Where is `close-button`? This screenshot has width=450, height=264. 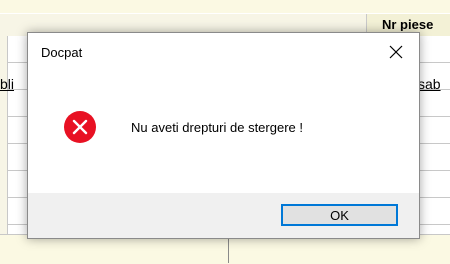
close-button is located at coordinates (396, 52).